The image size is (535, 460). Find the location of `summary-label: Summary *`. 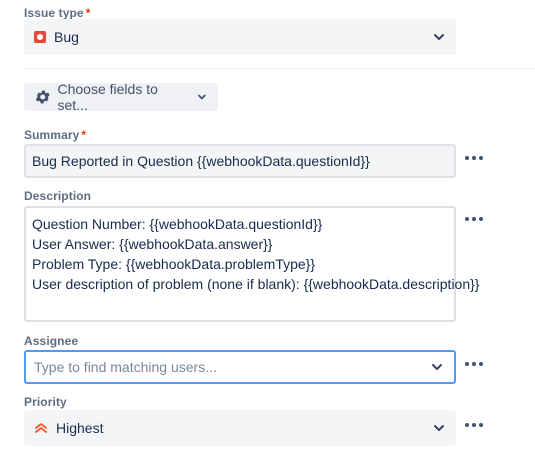

summary-label: Summary * is located at coordinates (55, 135).